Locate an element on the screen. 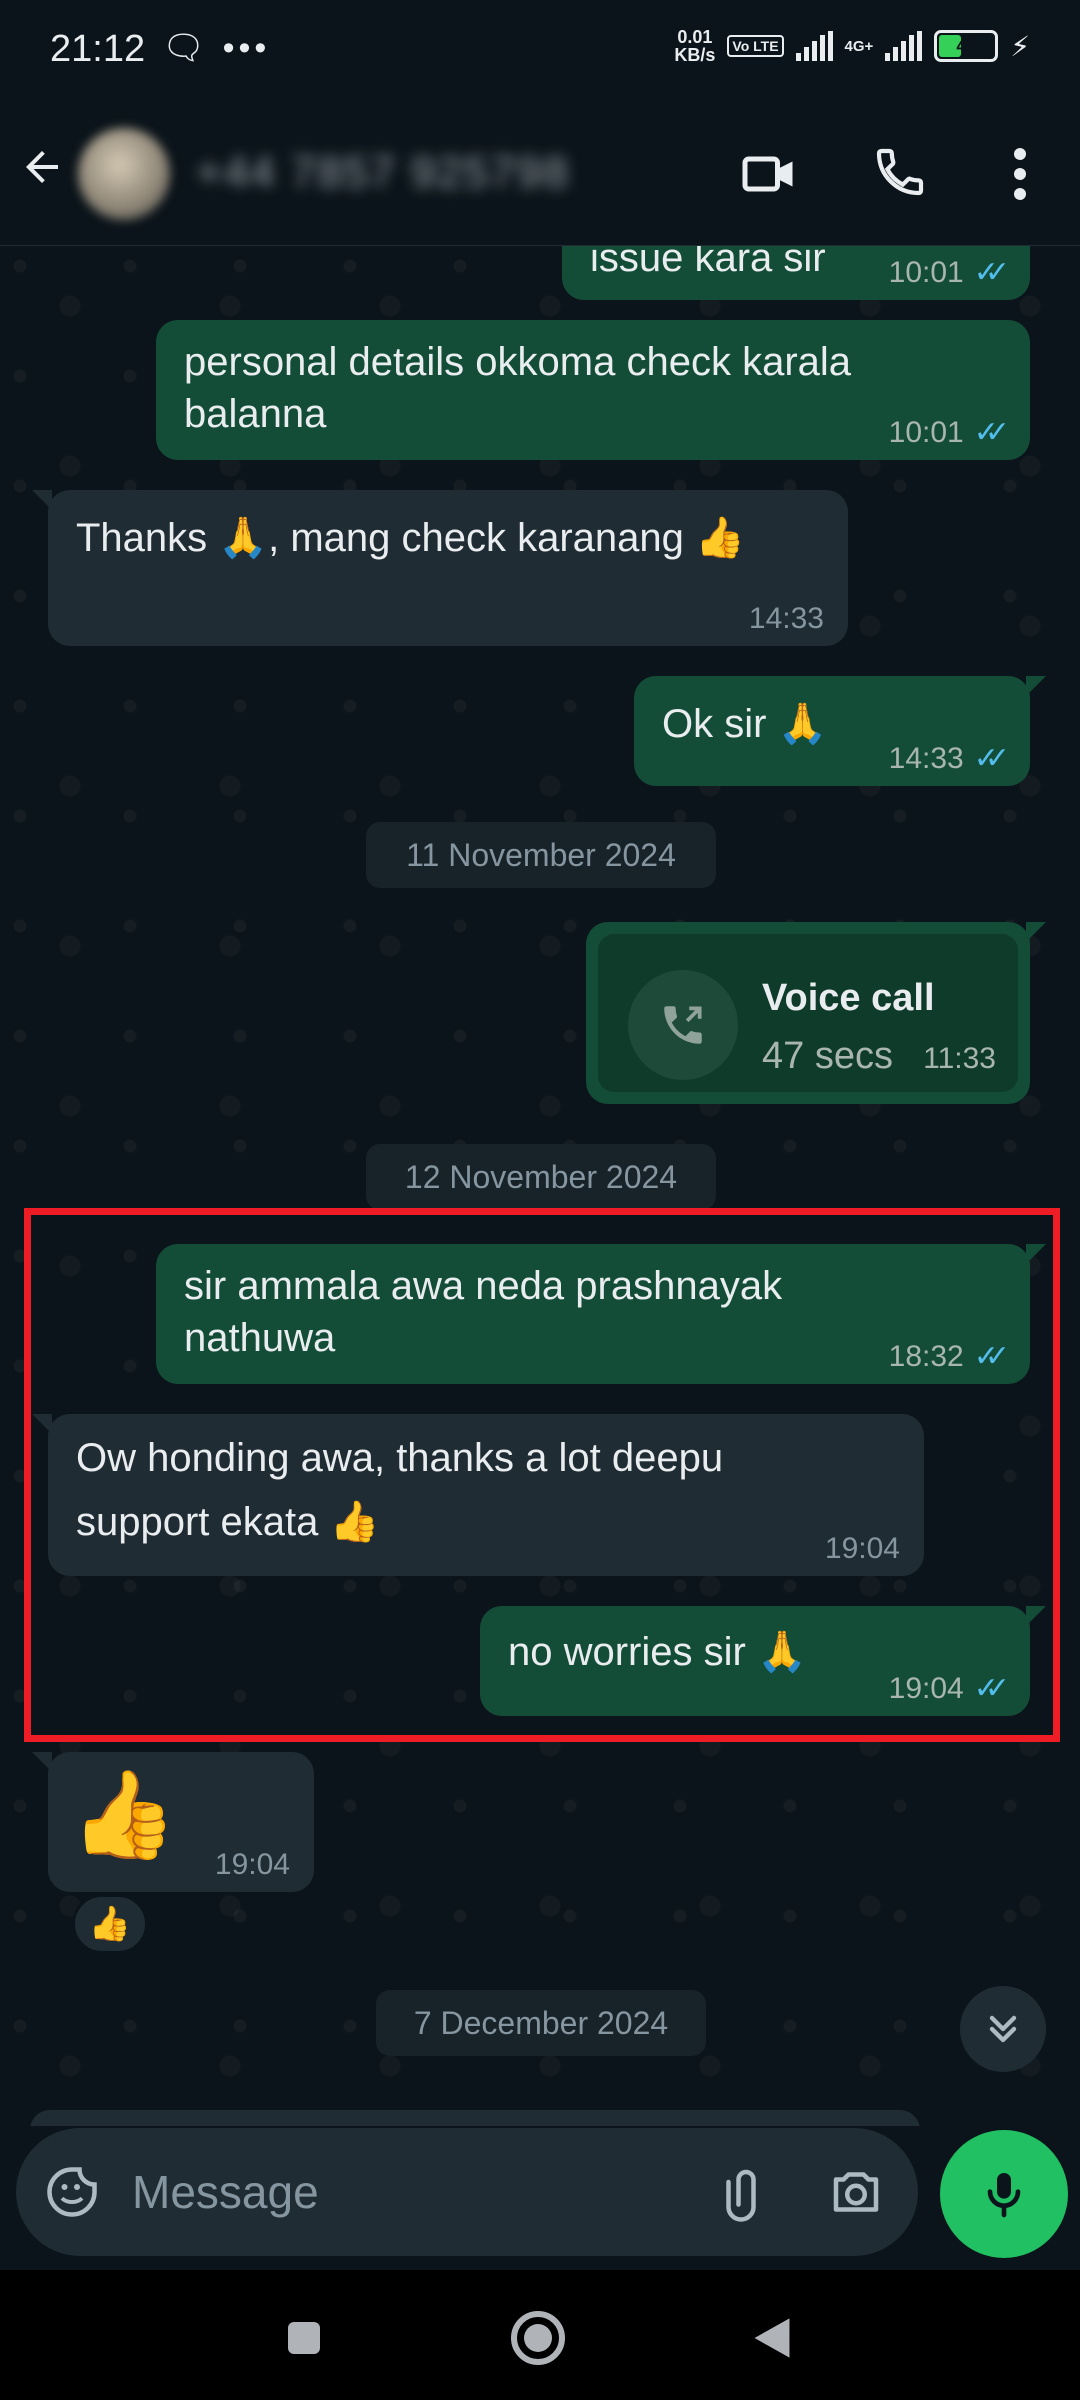 The height and width of the screenshot is (2400, 1080). system-navigation-bar is located at coordinates (540, 2335).